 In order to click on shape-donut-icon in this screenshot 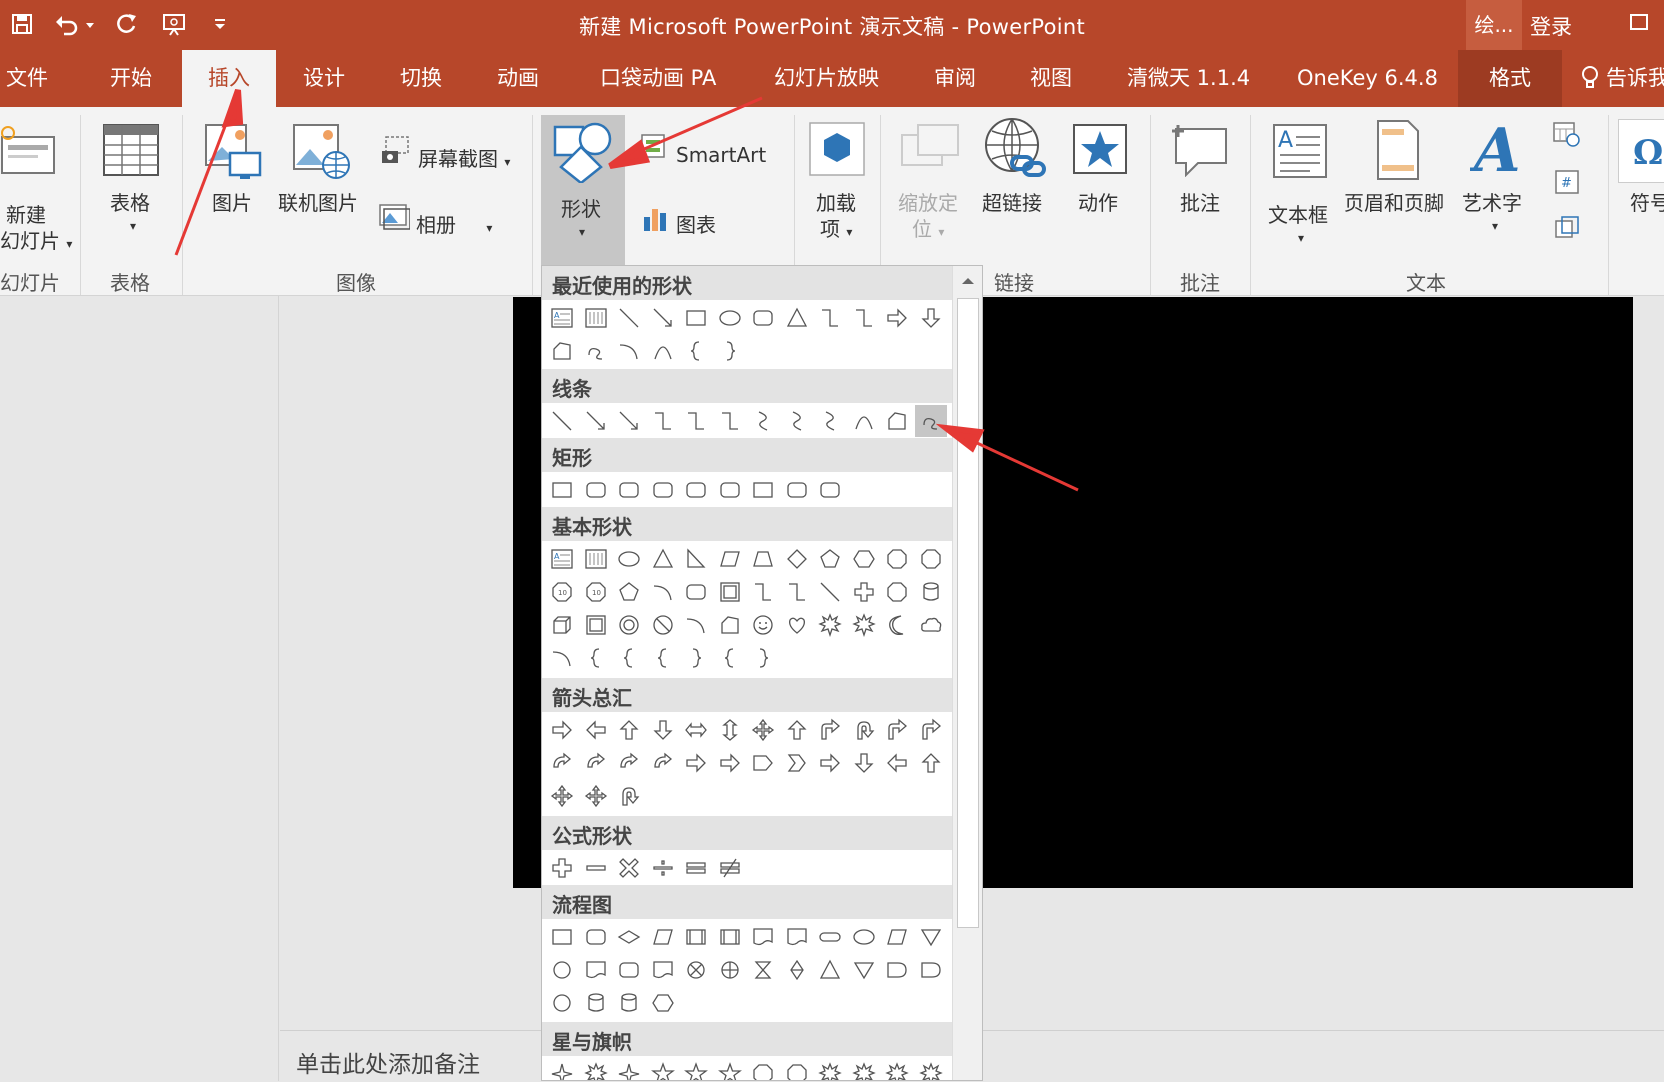, I will do `click(629, 625)`.